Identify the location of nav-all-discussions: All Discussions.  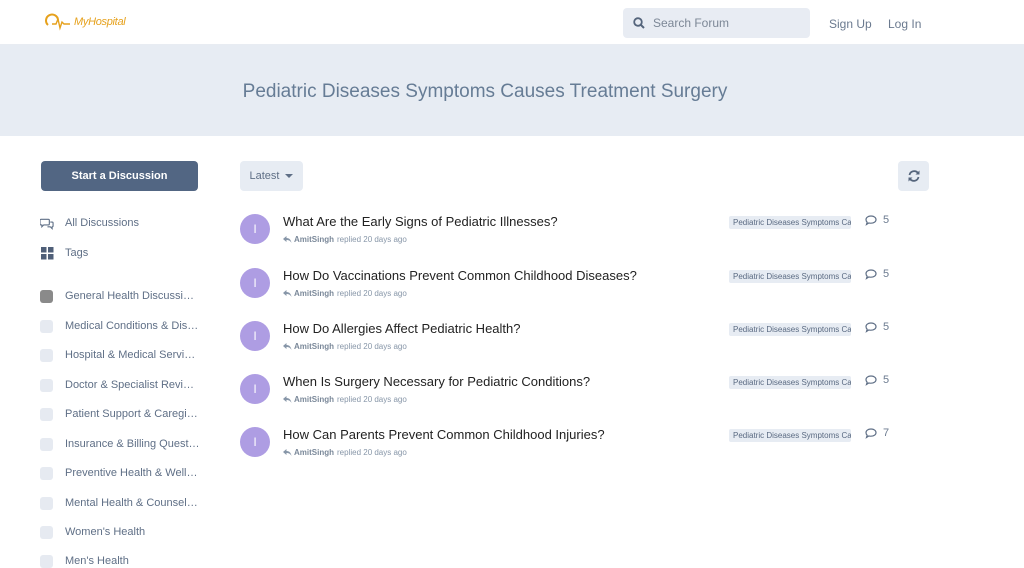
(89, 223).